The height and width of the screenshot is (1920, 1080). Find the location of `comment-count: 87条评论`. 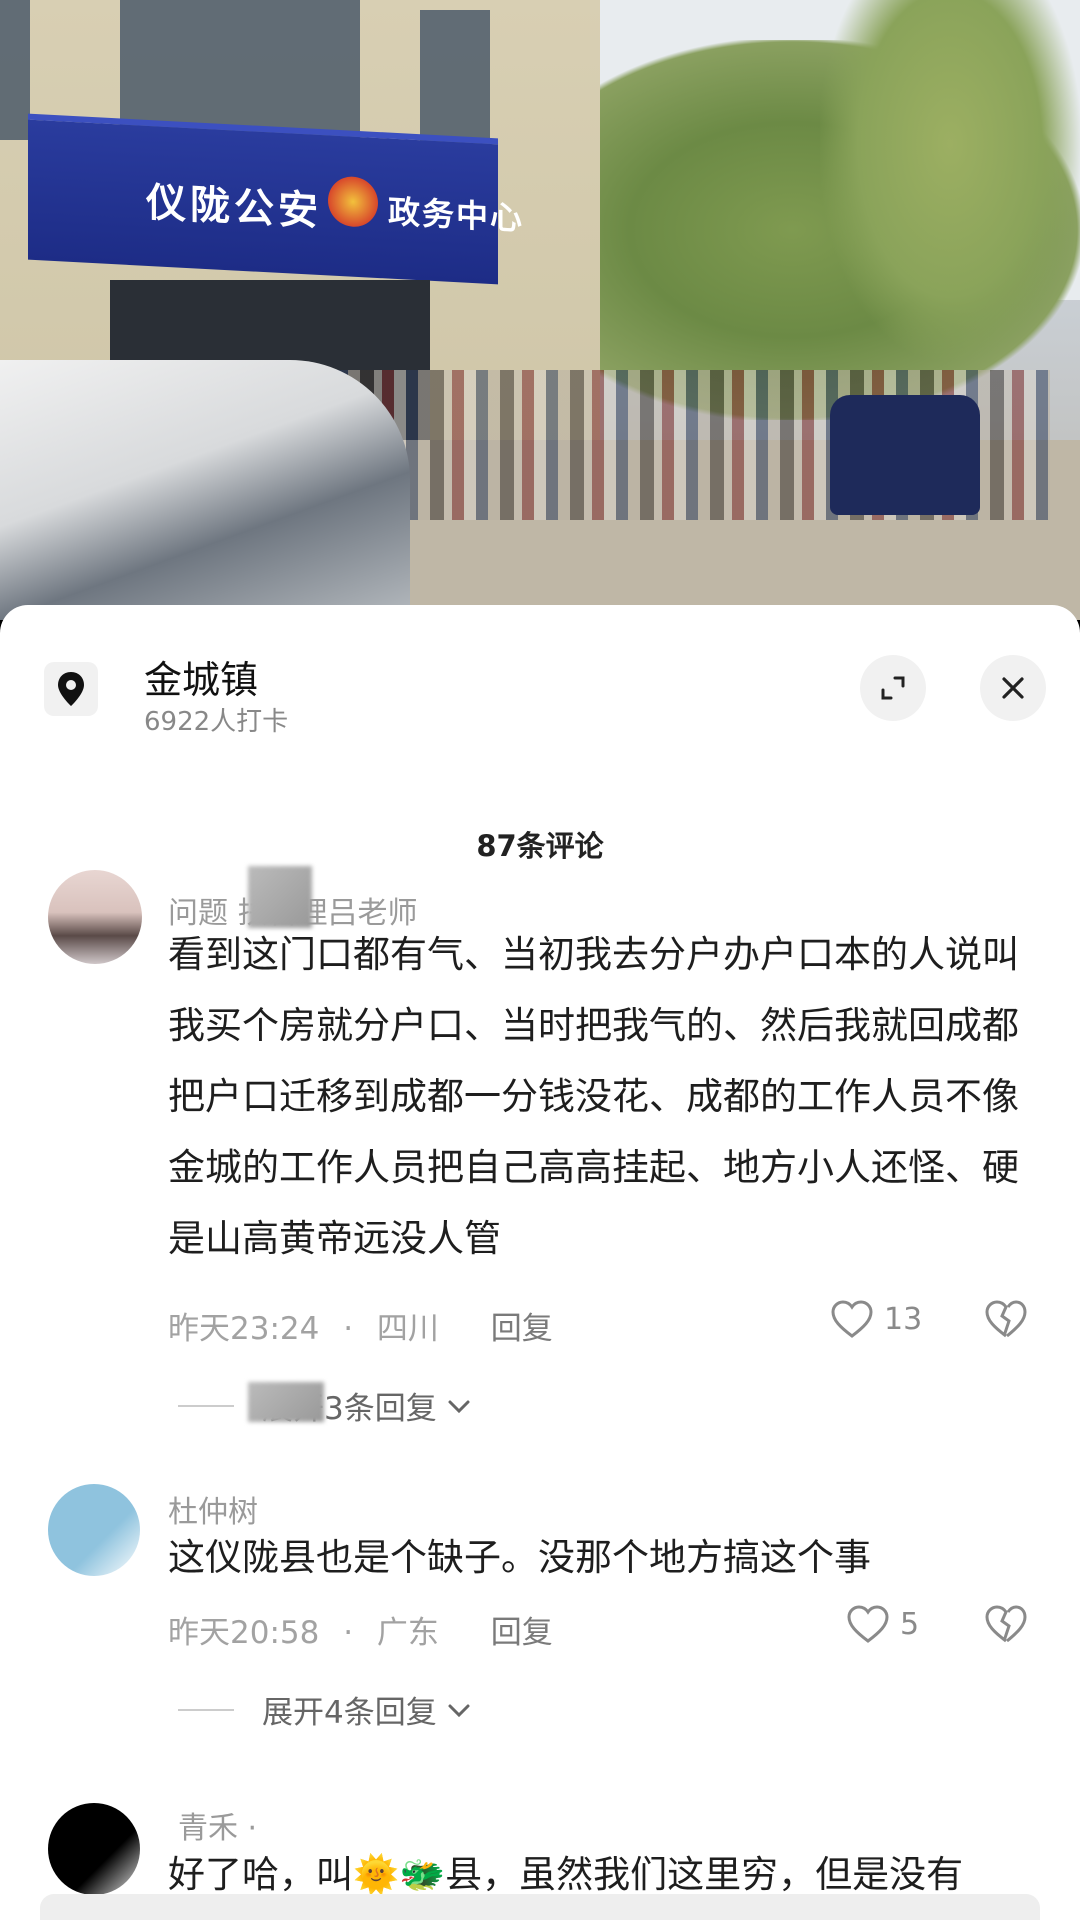

comment-count: 87条评论 is located at coordinates (540, 846).